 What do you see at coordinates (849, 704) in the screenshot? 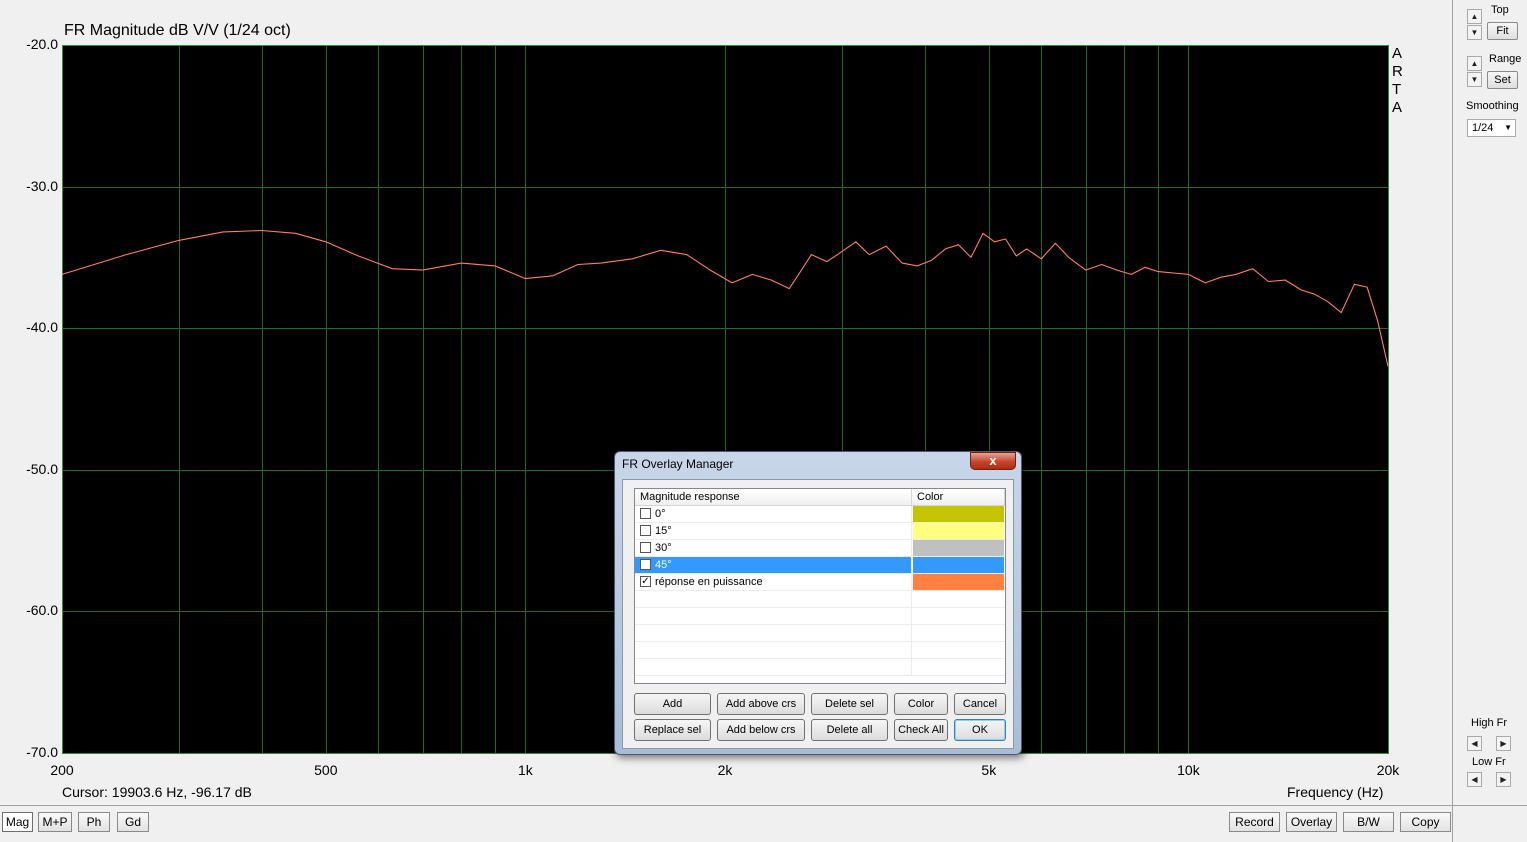
I see `delete-sel-button: Delete sel` at bounding box center [849, 704].